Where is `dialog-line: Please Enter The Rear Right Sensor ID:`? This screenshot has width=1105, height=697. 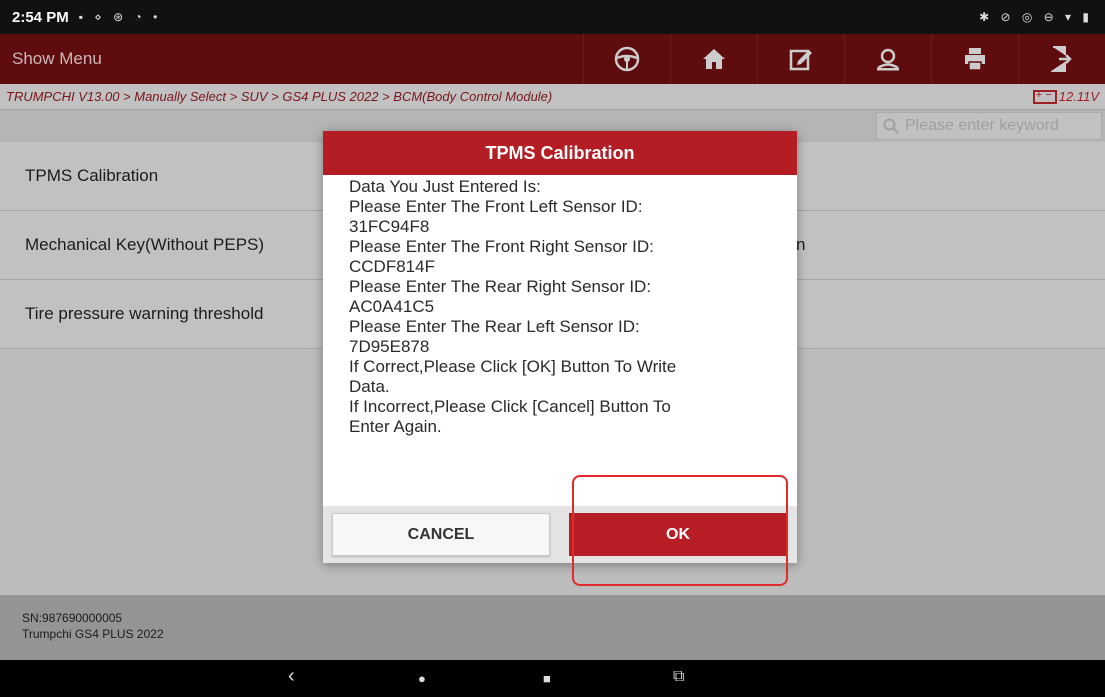 dialog-line: Please Enter The Rear Right Sensor ID: is located at coordinates (500, 286).